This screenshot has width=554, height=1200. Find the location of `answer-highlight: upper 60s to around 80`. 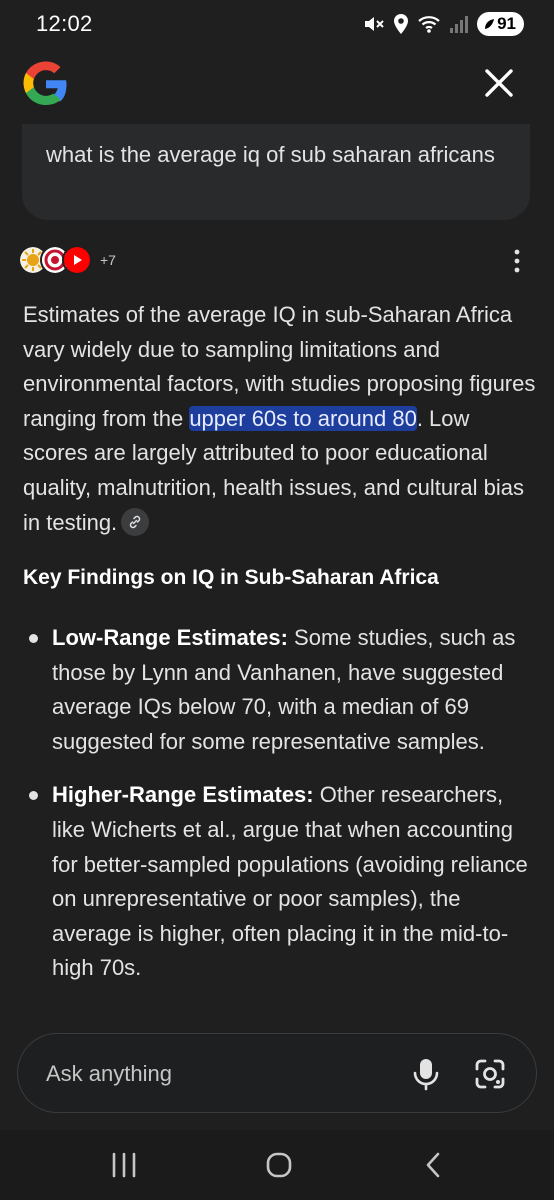

answer-highlight: upper 60s to around 80 is located at coordinates (303, 418).